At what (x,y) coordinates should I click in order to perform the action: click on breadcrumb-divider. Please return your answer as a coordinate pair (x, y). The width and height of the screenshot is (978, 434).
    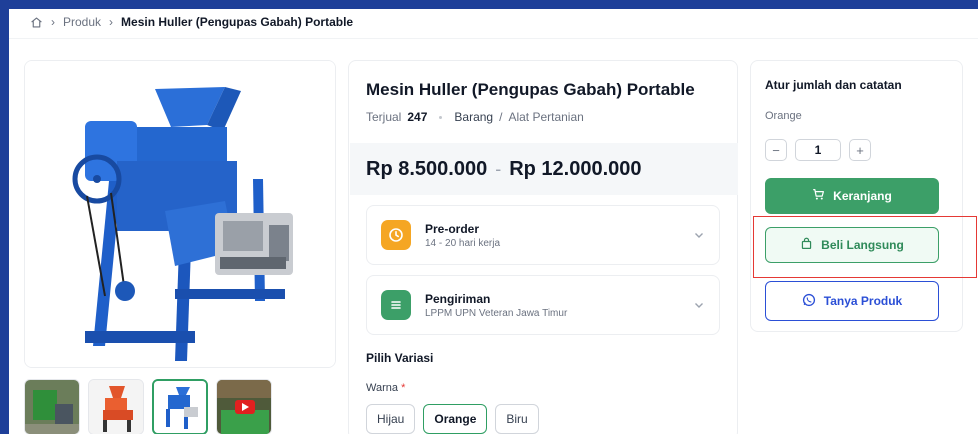
    Looking at the image, I should click on (493, 38).